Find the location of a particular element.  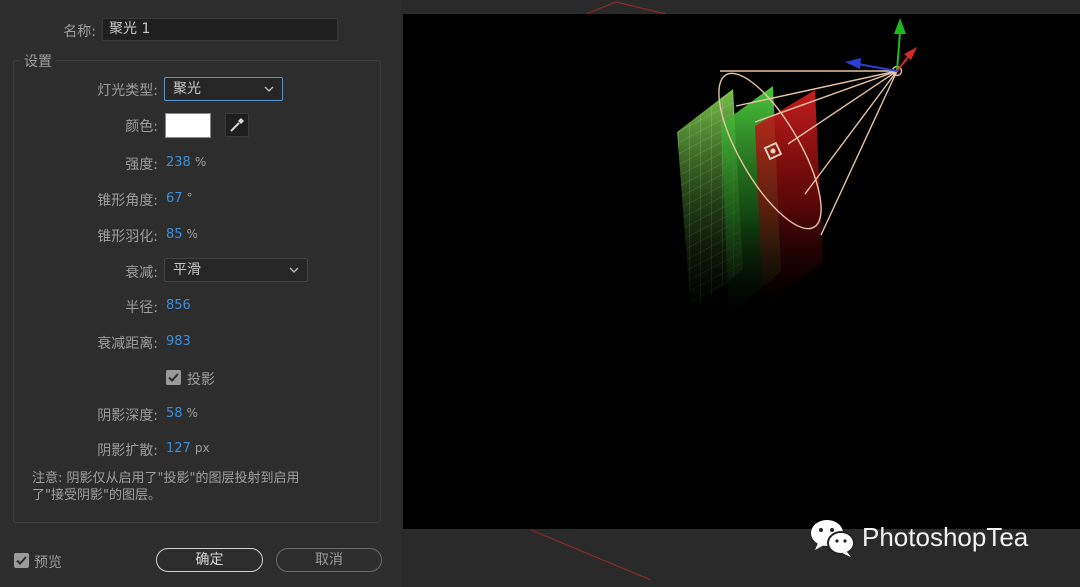

wechat-icon is located at coordinates (833, 538).